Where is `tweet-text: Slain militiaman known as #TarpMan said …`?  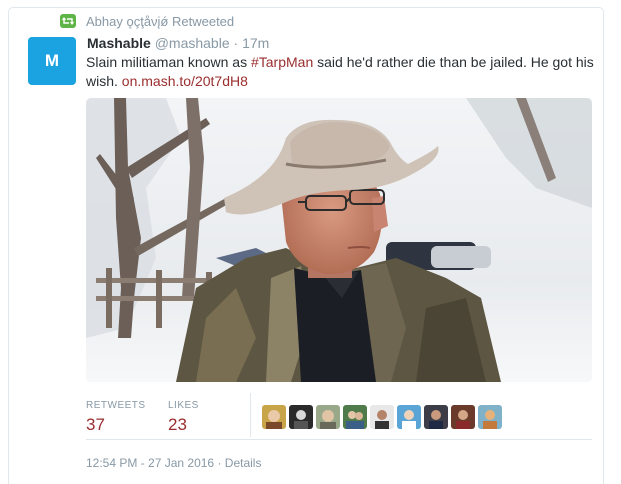 tweet-text: Slain militiaman known as #TarpMan said … is located at coordinates (341, 72).